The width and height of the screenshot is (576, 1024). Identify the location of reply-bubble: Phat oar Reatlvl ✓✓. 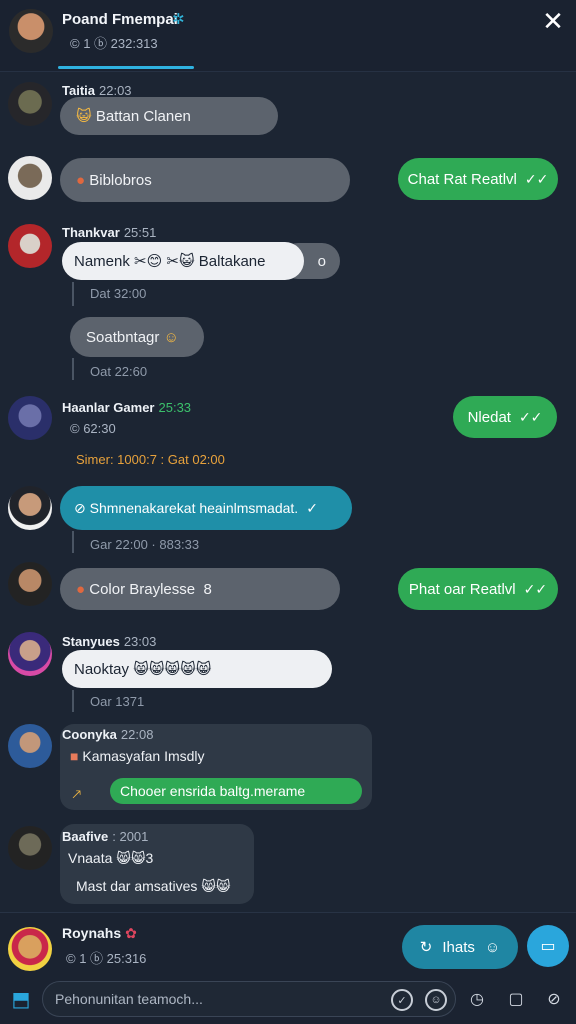
(478, 589).